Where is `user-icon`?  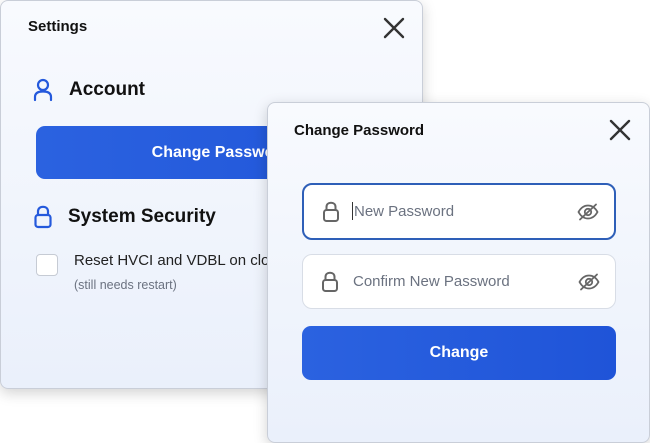
user-icon is located at coordinates (43, 90).